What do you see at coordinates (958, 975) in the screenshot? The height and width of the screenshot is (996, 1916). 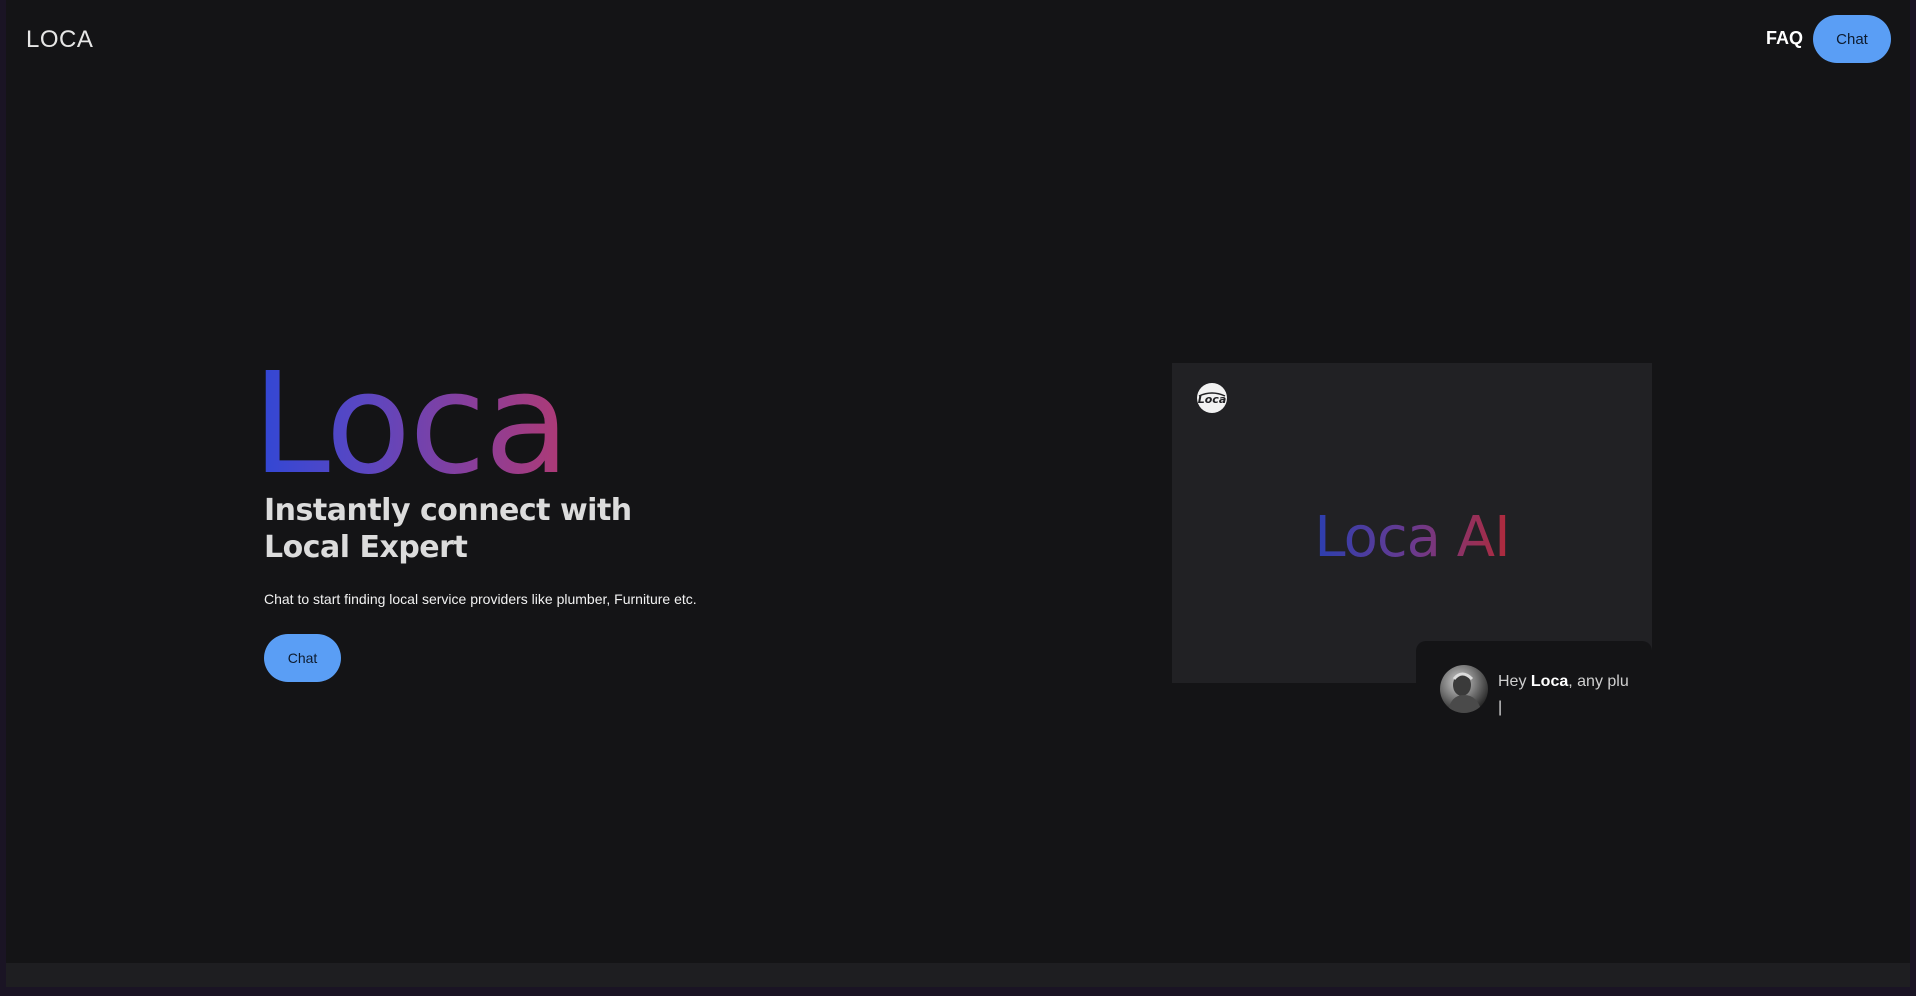 I see `footer-strip` at bounding box center [958, 975].